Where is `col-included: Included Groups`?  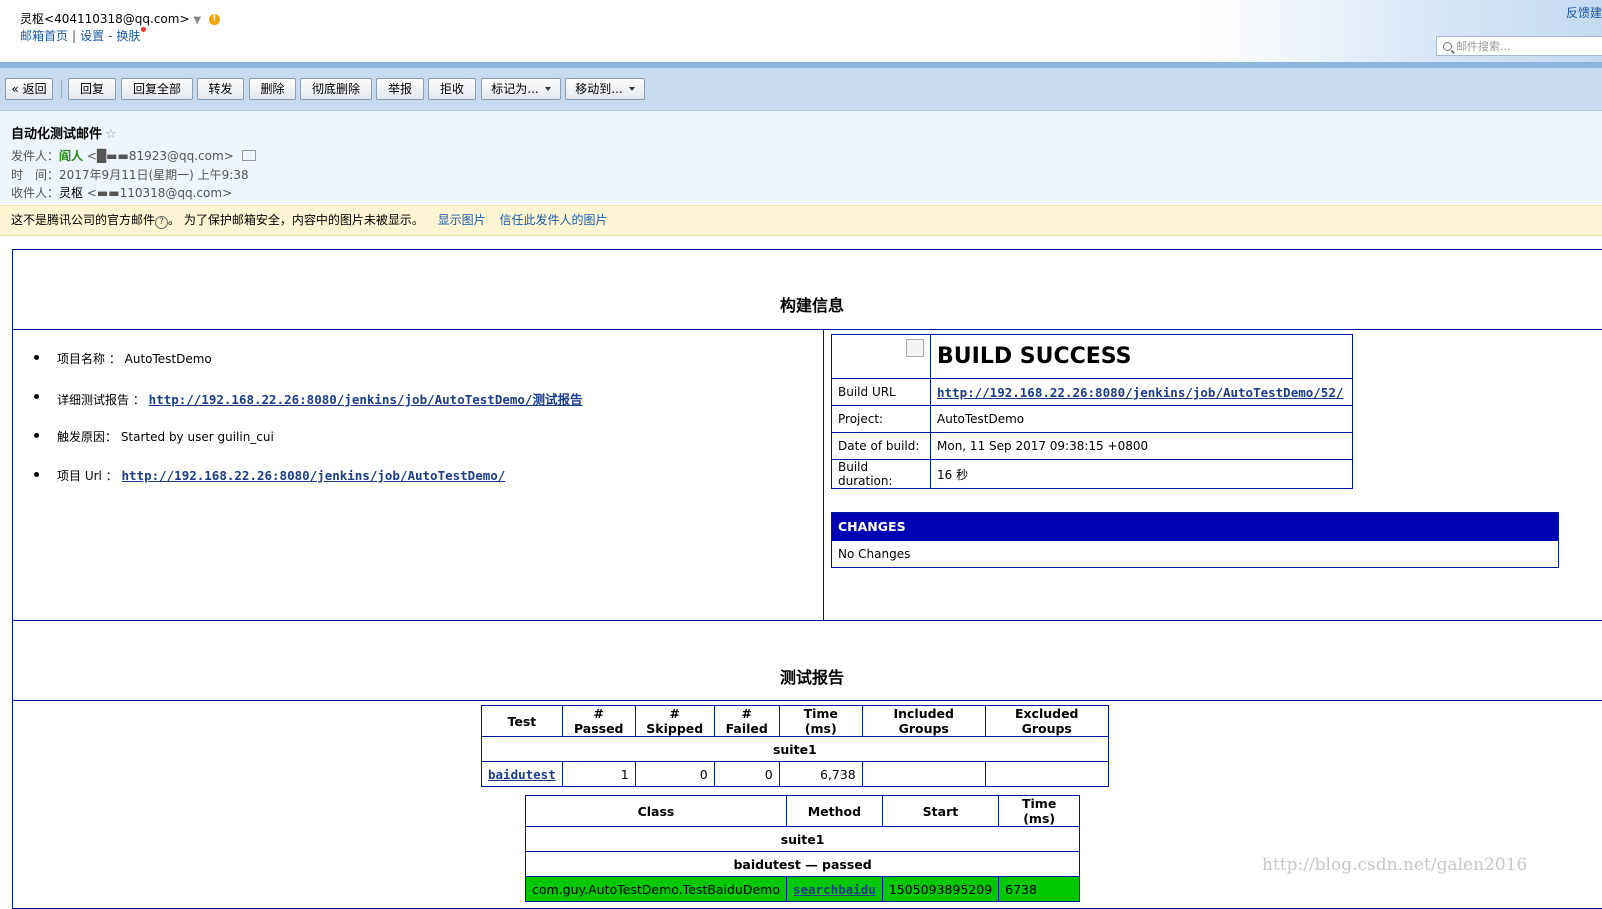 col-included: Included Groups is located at coordinates (923, 721).